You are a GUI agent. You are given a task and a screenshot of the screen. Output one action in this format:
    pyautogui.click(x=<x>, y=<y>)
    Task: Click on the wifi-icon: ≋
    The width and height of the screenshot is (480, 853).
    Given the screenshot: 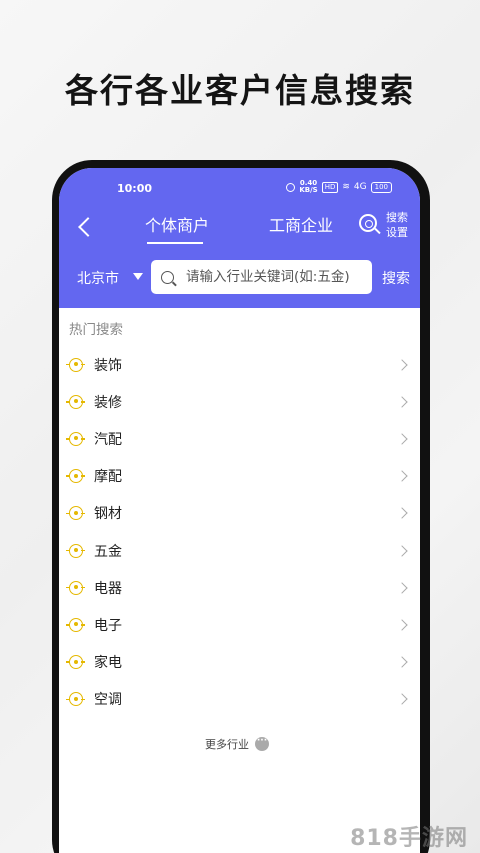 What is the action you would take?
    pyautogui.click(x=346, y=187)
    